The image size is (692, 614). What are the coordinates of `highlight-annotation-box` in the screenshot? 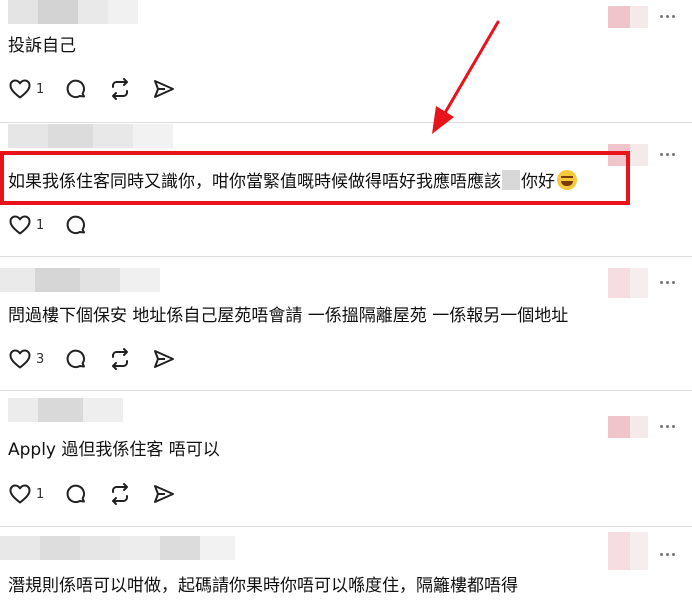 It's located at (315, 178).